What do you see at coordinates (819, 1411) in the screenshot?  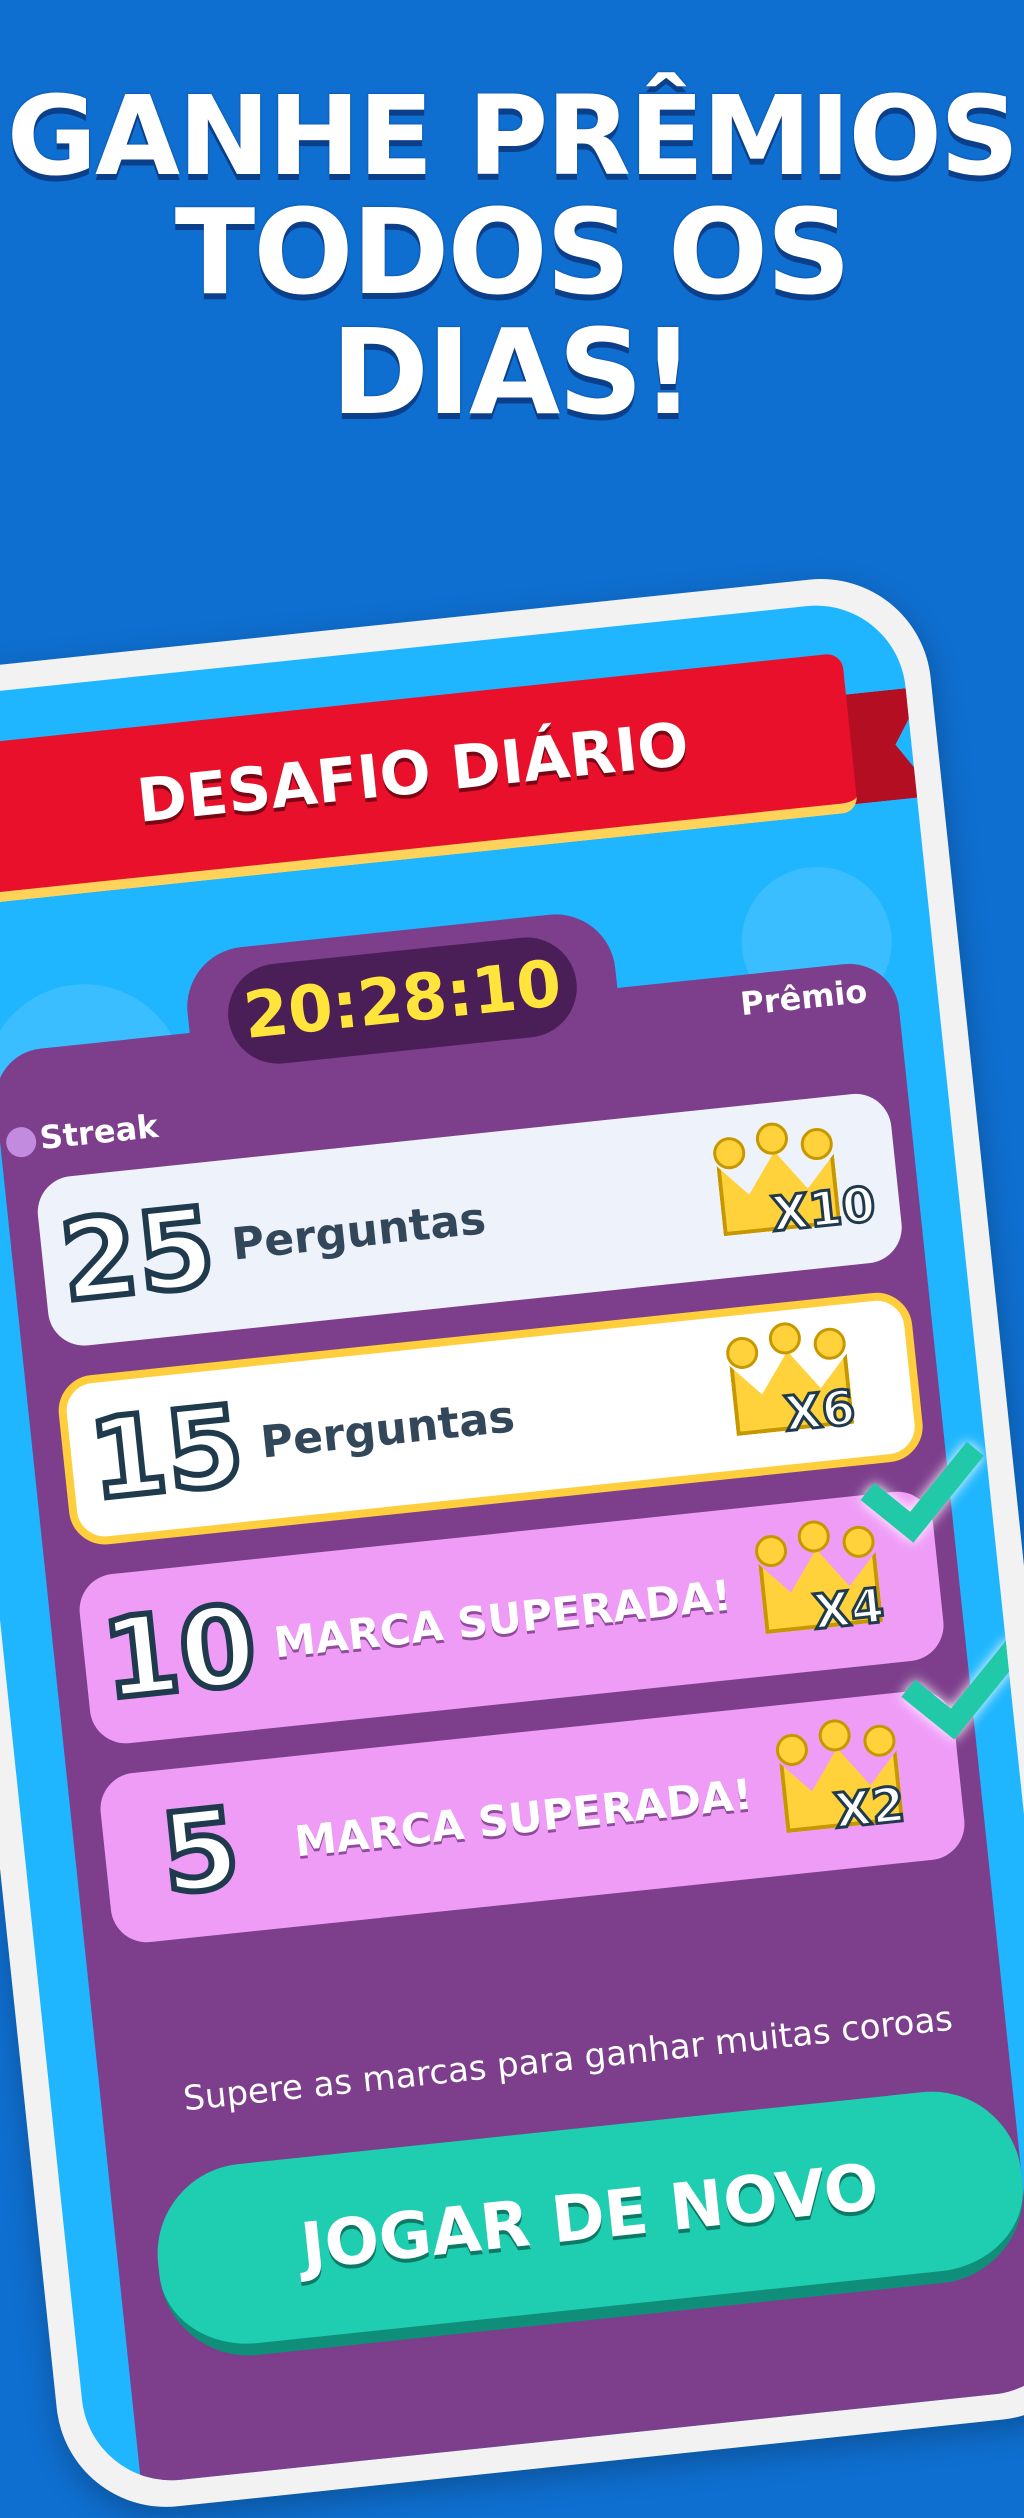 I see `reward-multiplier: X6` at bounding box center [819, 1411].